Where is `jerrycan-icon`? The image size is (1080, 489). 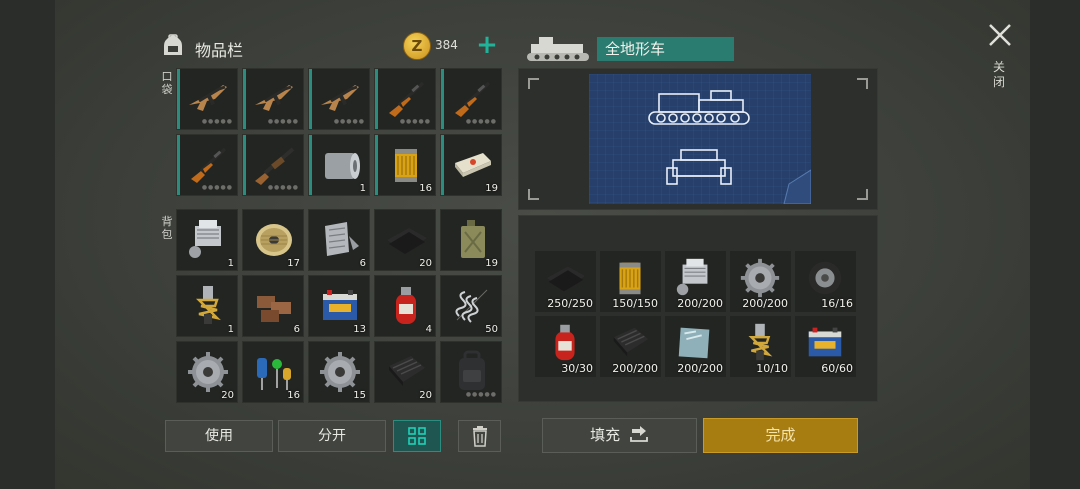
jerrycan-icon is located at coordinates (473, 239).